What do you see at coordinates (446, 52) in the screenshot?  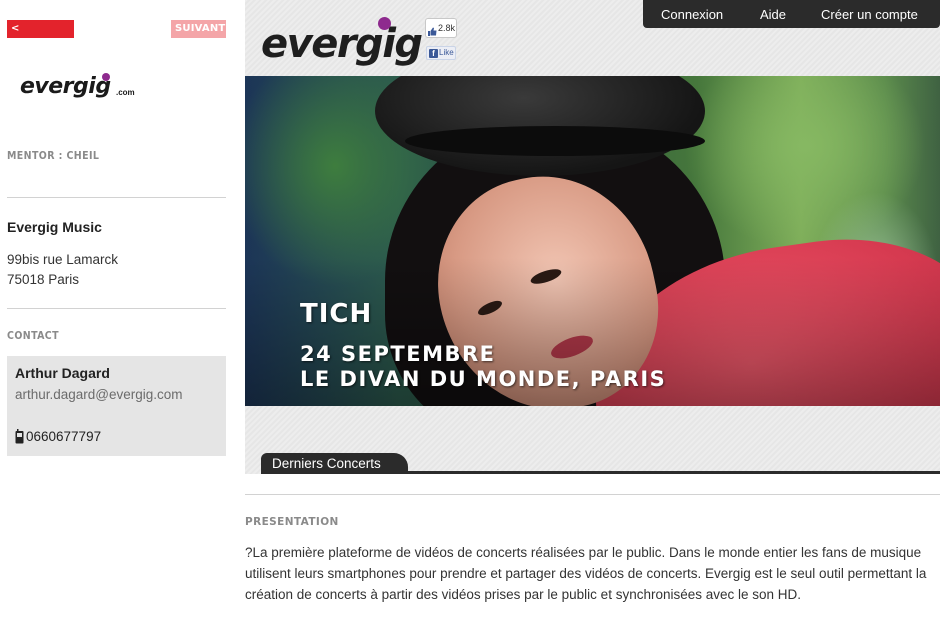 I see `facebook-like-label: Like` at bounding box center [446, 52].